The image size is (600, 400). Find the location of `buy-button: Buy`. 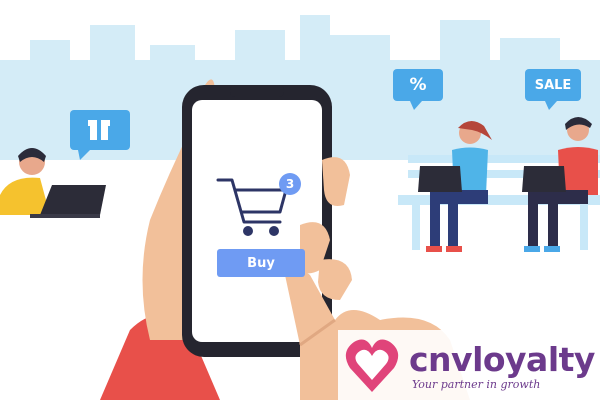

buy-button: Buy is located at coordinates (261, 263).